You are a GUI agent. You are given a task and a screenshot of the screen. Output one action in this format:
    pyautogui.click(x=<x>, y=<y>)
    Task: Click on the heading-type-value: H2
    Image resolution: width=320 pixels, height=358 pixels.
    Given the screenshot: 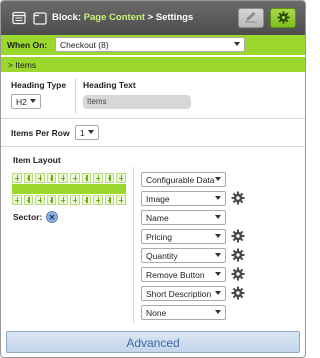 What is the action you would take?
    pyautogui.click(x=21, y=102)
    